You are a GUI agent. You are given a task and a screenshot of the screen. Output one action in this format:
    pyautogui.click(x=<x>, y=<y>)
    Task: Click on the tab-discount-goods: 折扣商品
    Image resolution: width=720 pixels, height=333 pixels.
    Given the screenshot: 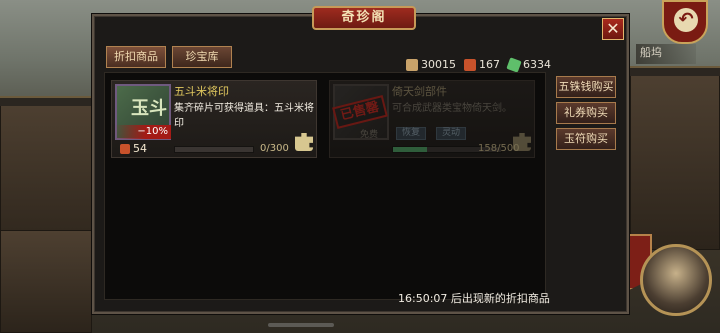 What is the action you would take?
    pyautogui.click(x=136, y=57)
    